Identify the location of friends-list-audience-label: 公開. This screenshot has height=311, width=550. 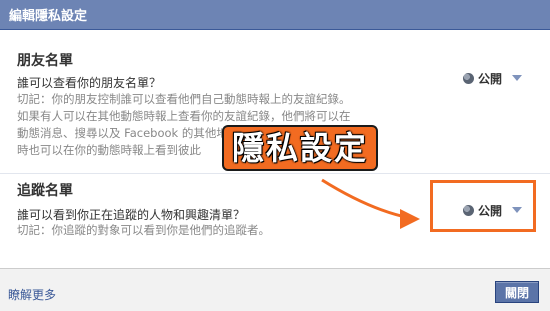
(490, 78).